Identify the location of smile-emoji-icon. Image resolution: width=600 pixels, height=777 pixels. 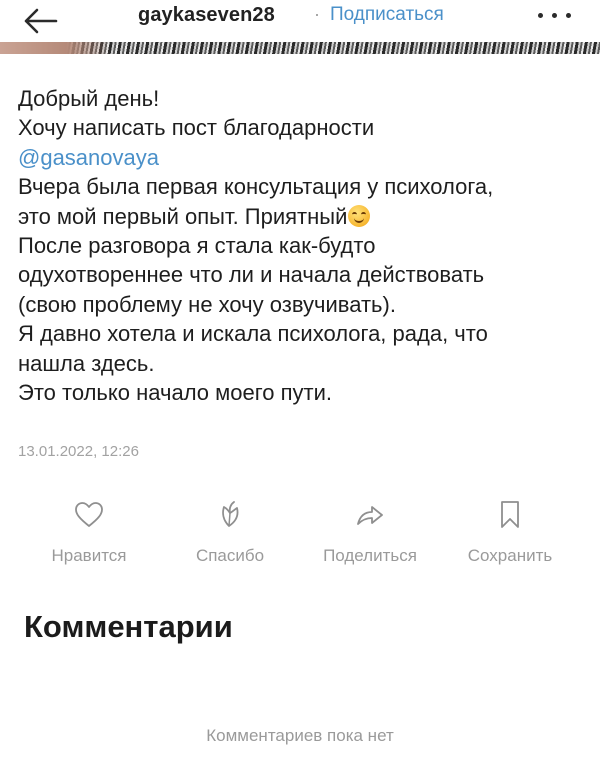
(359, 215).